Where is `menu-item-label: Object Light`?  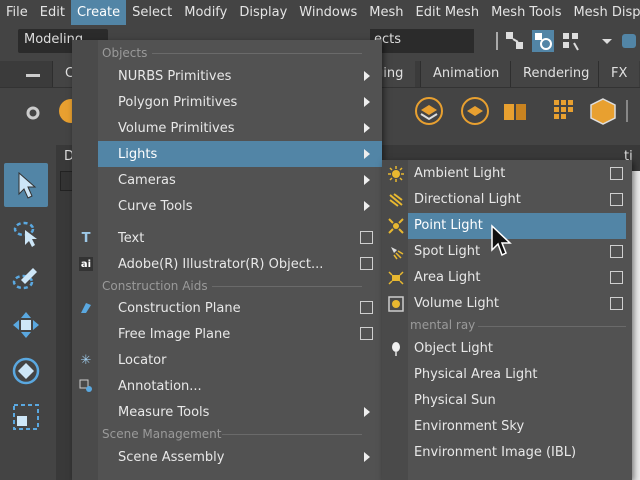 menu-item-label: Object Light is located at coordinates (453, 348).